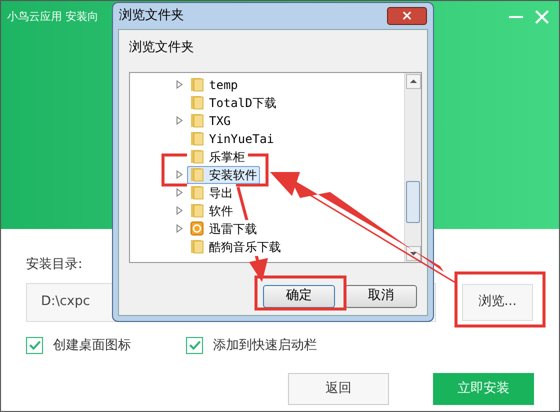  I want to click on cancel-button: 取消, so click(381, 296).